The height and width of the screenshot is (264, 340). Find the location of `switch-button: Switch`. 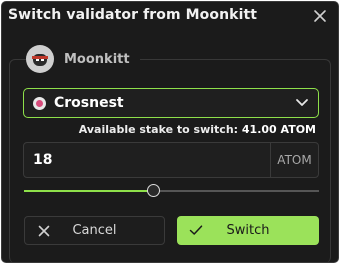

switch-button: Switch is located at coordinates (248, 230).